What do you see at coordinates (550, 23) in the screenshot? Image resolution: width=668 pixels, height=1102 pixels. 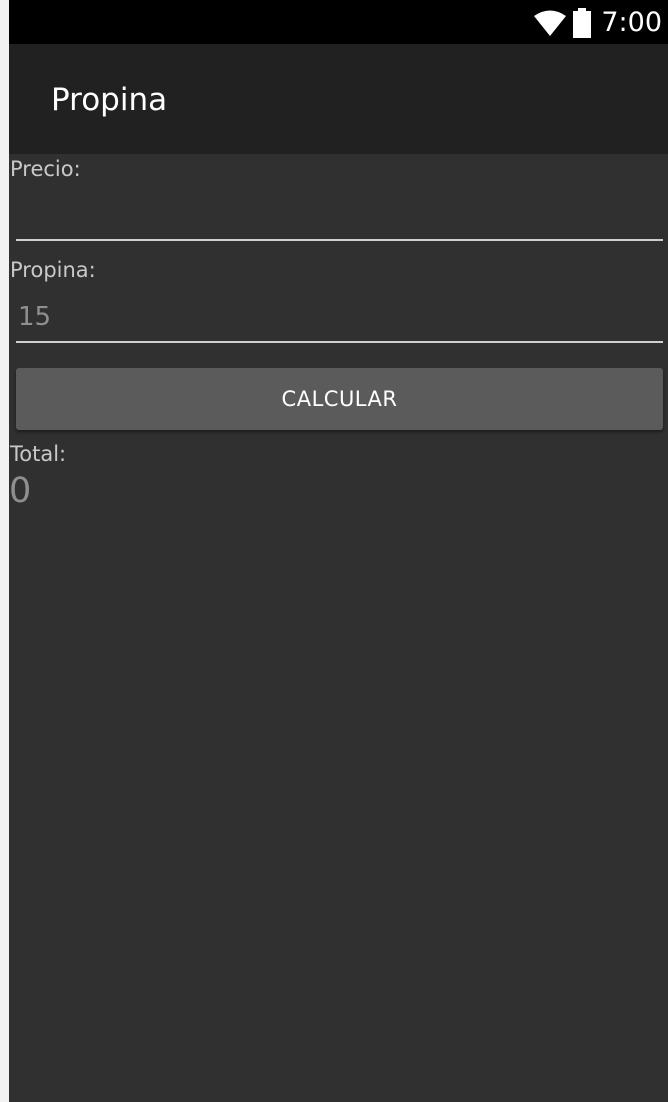 I see `wifi-icon` at bounding box center [550, 23].